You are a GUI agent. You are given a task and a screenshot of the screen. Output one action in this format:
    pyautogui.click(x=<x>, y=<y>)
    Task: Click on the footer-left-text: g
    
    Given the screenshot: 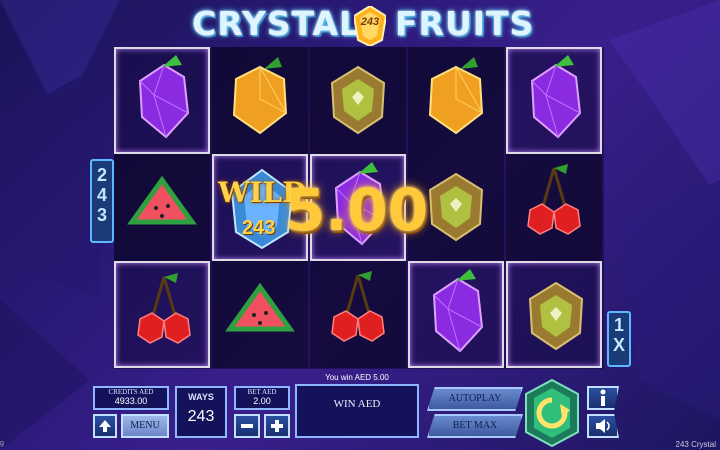 What is the action you would take?
    pyautogui.click(x=2, y=443)
    